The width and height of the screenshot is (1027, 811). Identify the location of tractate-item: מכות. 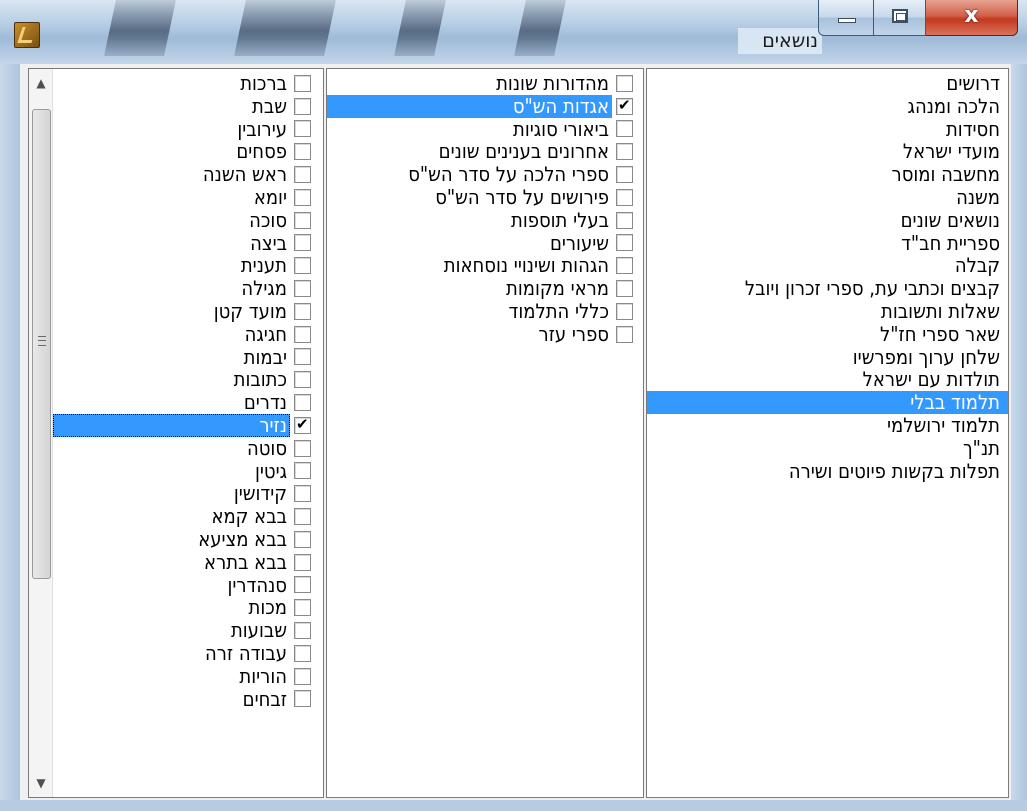
(182, 607).